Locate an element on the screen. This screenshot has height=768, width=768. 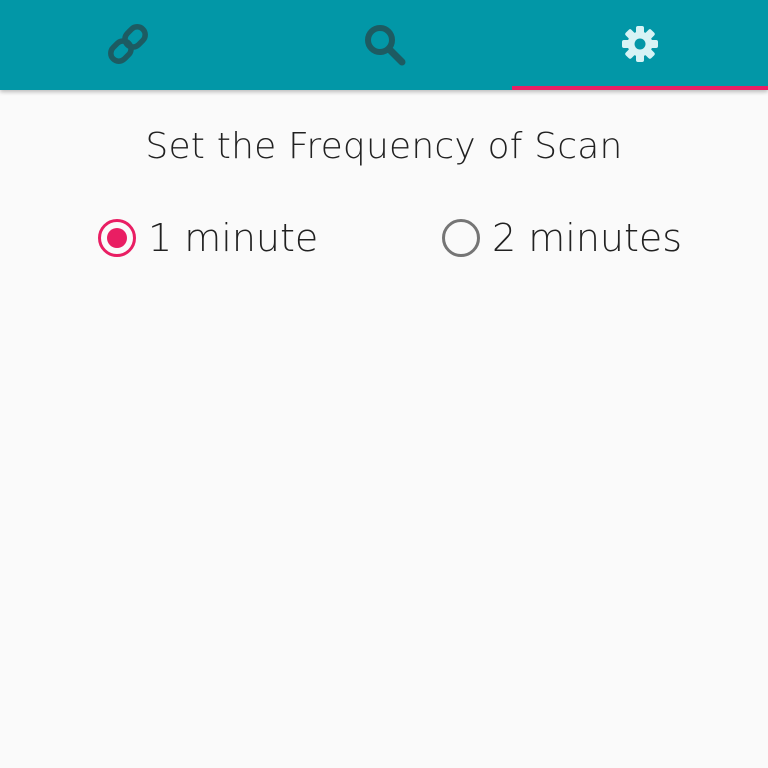
search-icon is located at coordinates (384, 44).